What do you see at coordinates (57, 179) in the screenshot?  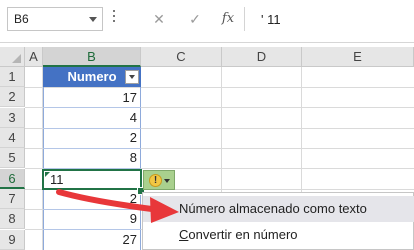 I see `active-cell-value: 11` at bounding box center [57, 179].